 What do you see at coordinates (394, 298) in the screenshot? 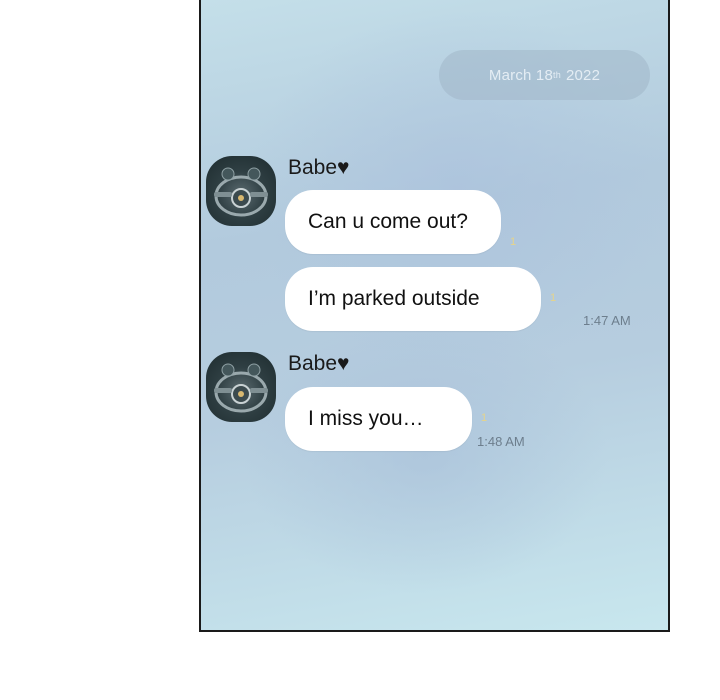
I see `message-text: I’m parked outside` at bounding box center [394, 298].